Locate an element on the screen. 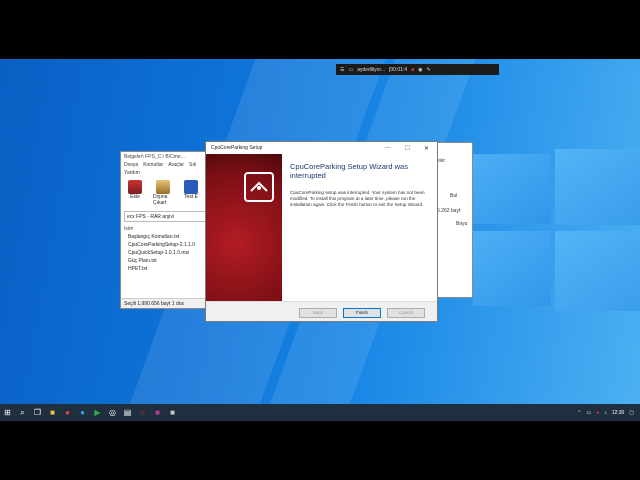 The height and width of the screenshot is (480, 640). search-icon: ⌕ is located at coordinates (22, 412).